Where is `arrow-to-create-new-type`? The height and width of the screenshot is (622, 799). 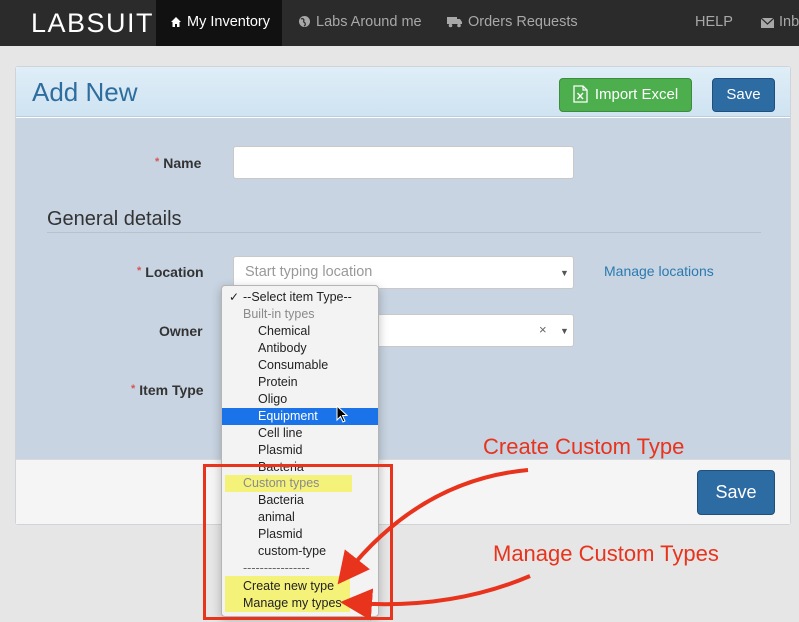 arrow-to-create-new-type is located at coordinates (433, 526).